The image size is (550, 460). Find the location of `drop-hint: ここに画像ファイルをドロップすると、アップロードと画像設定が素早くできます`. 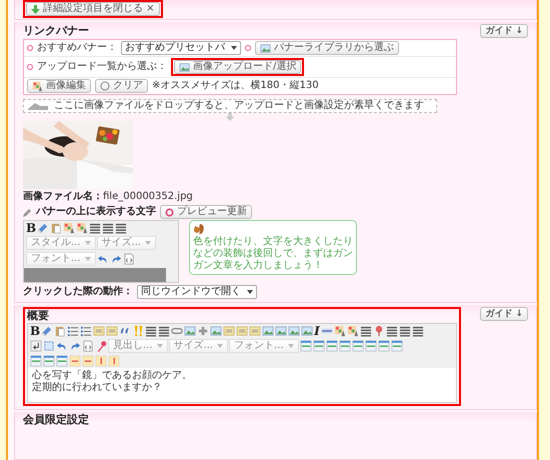

drop-hint: ここに画像ファイルをドロップすると、アップロードと画像設定が素早くできます is located at coordinates (239, 106).